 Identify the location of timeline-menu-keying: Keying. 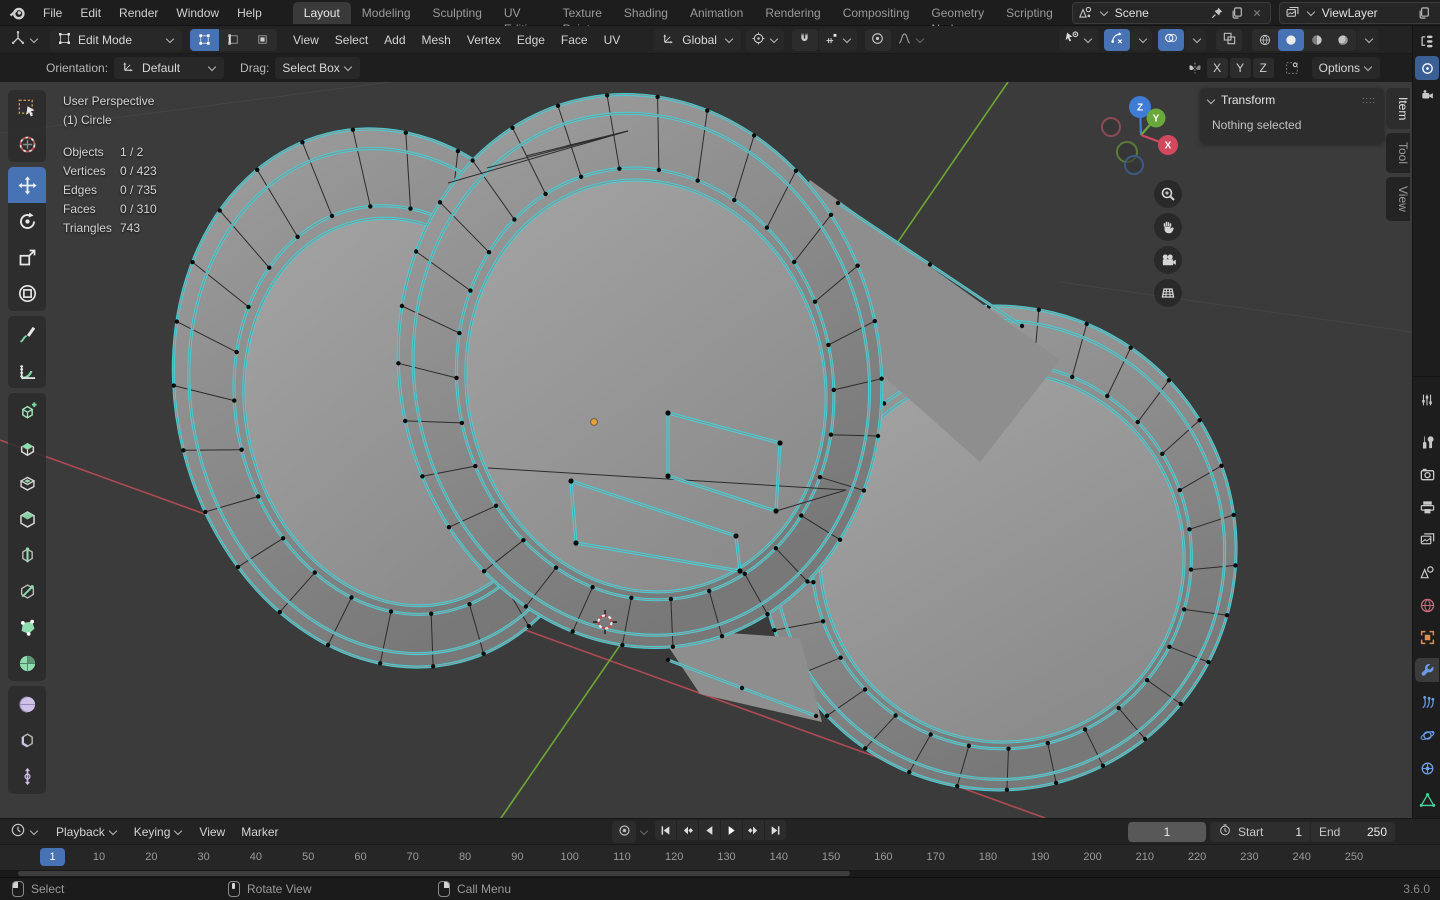
(159, 832).